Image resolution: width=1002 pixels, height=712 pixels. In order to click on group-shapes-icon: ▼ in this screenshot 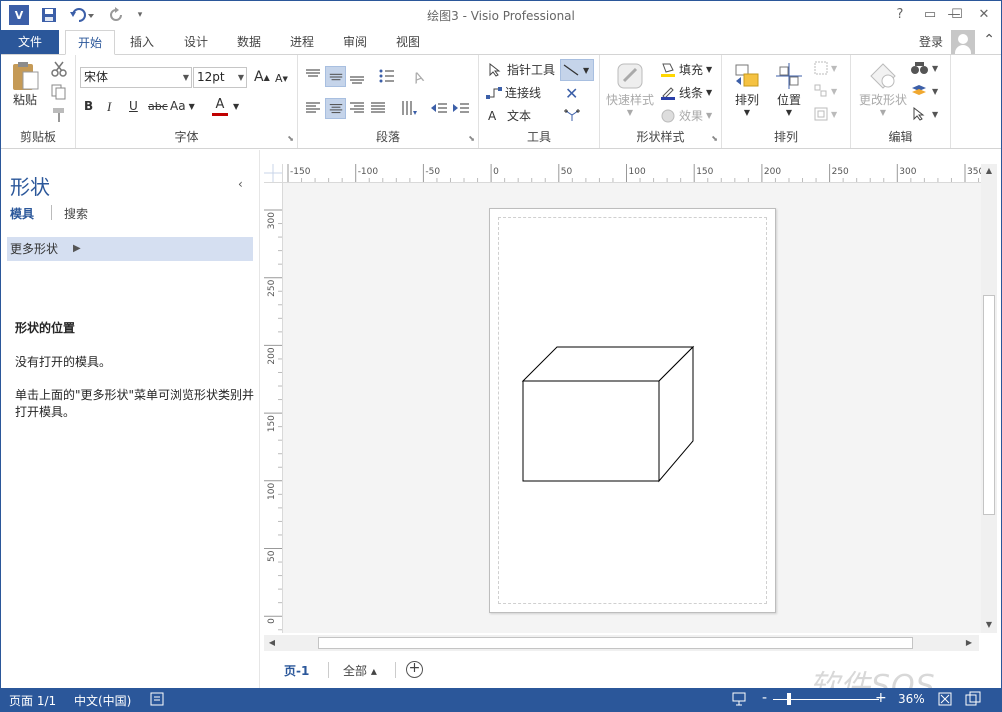, I will do `click(827, 68)`.